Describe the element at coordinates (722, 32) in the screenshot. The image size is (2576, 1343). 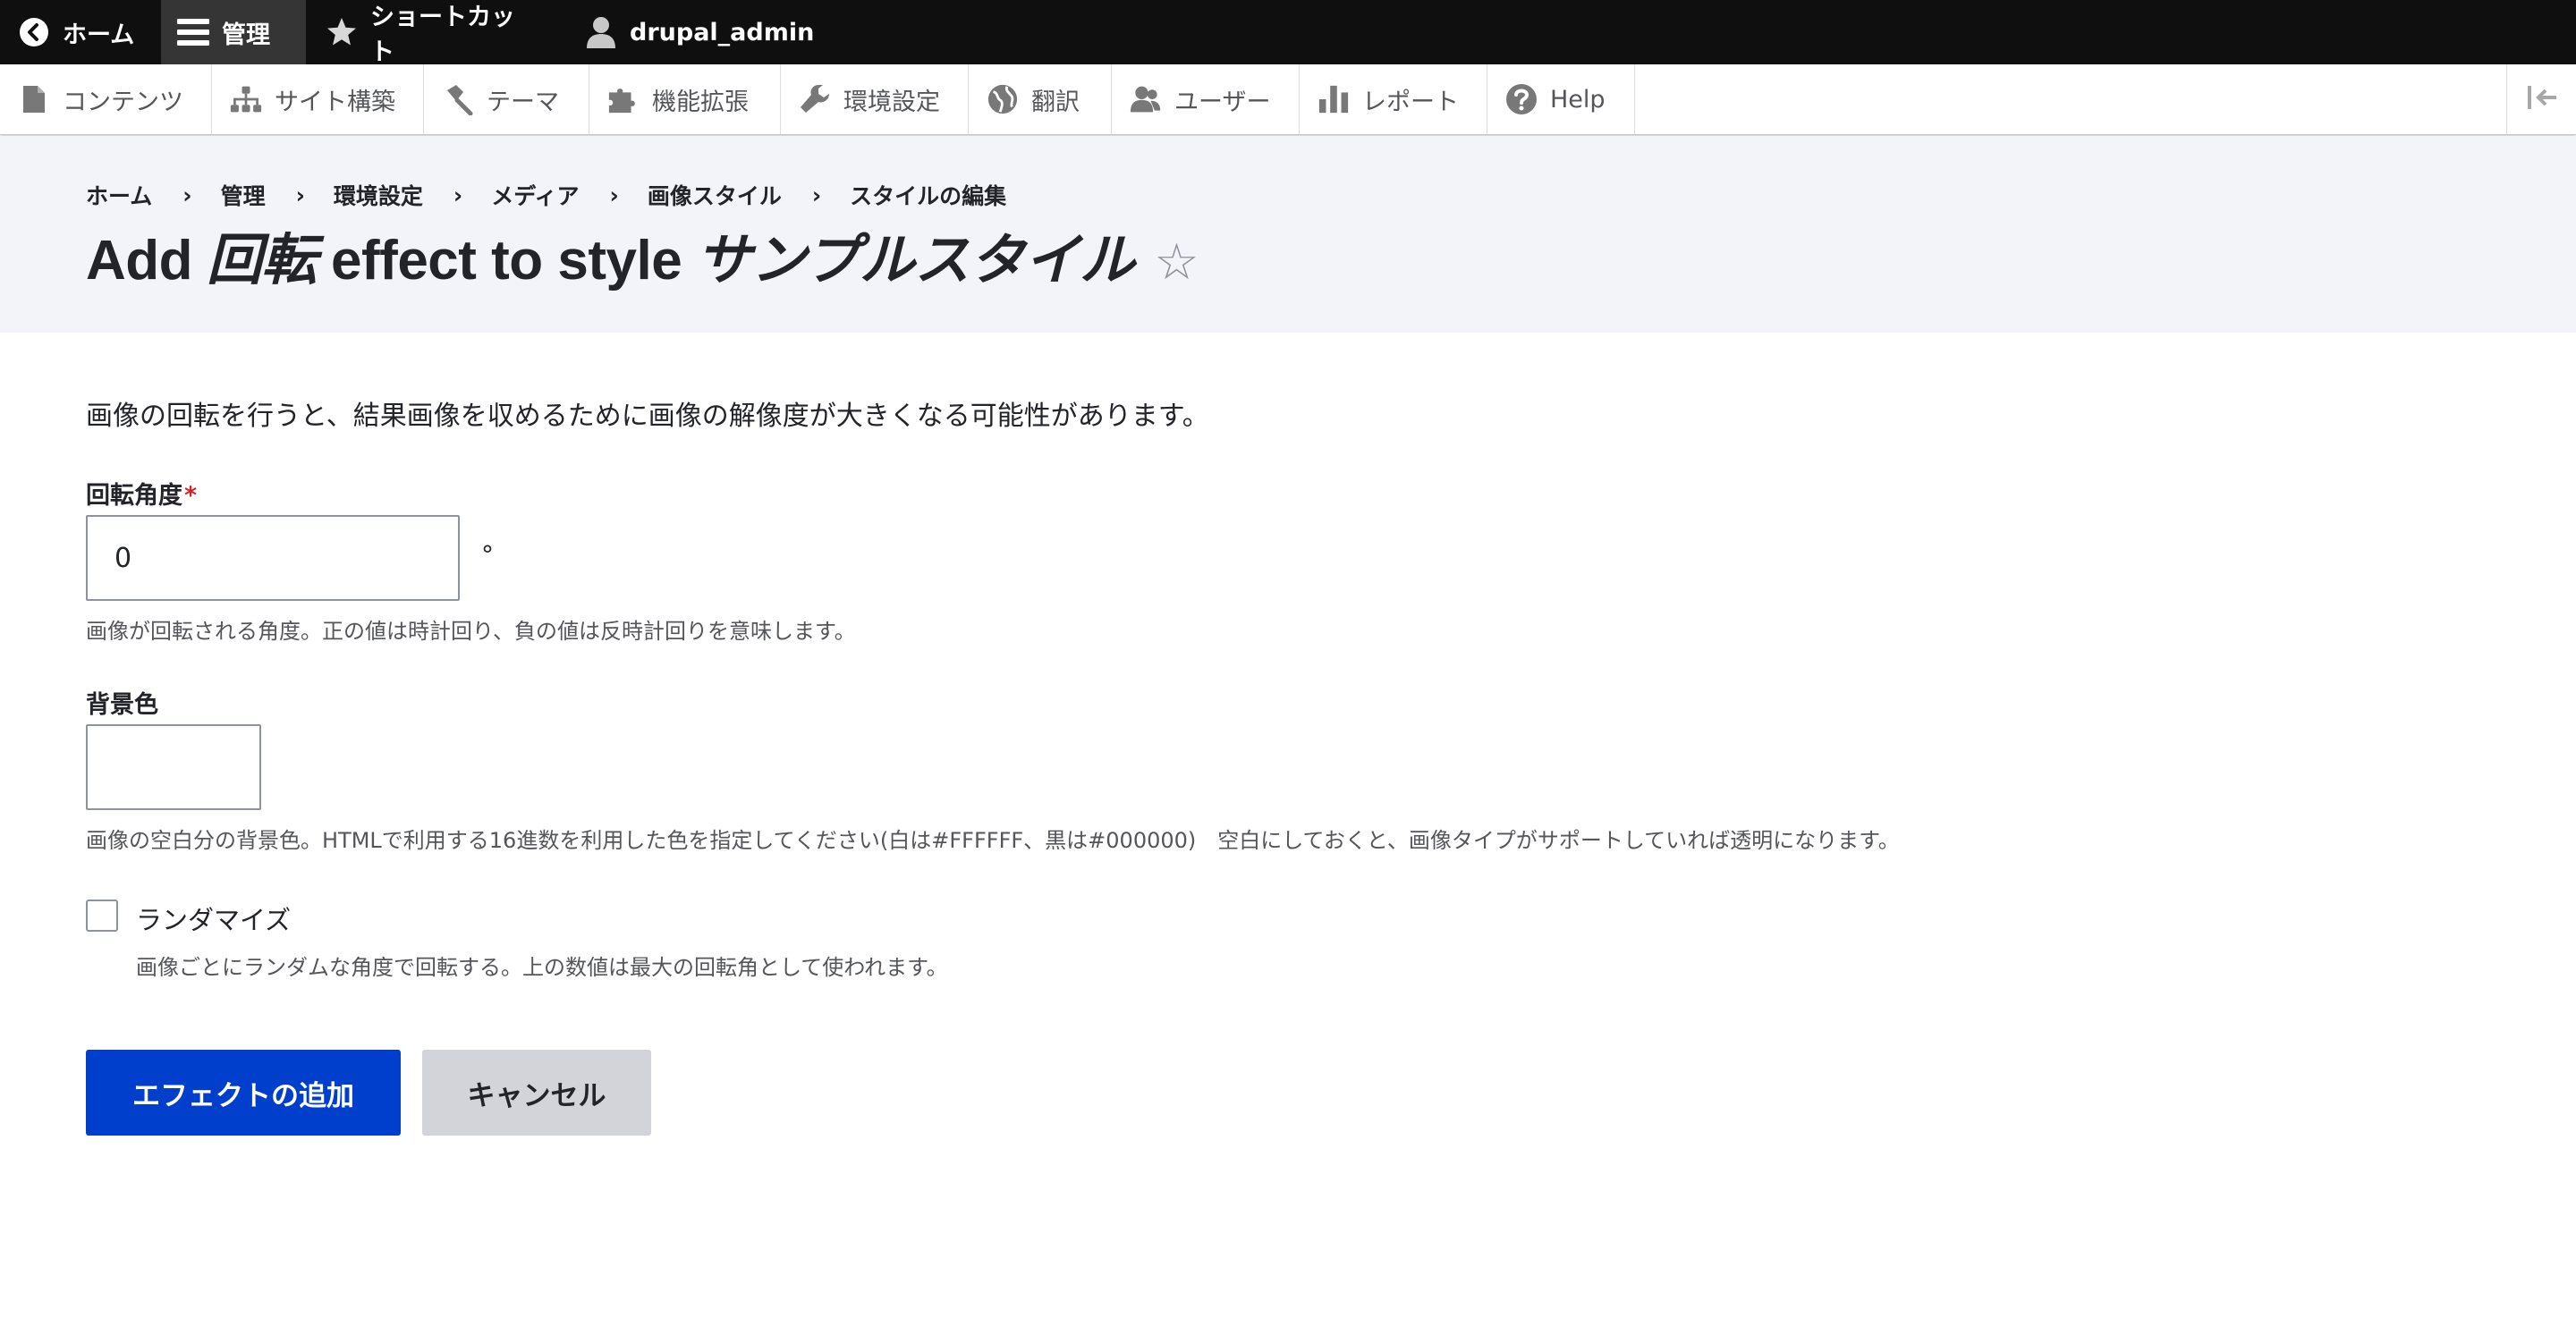
I see `toolbar-user-label: drupal_admin` at that location.